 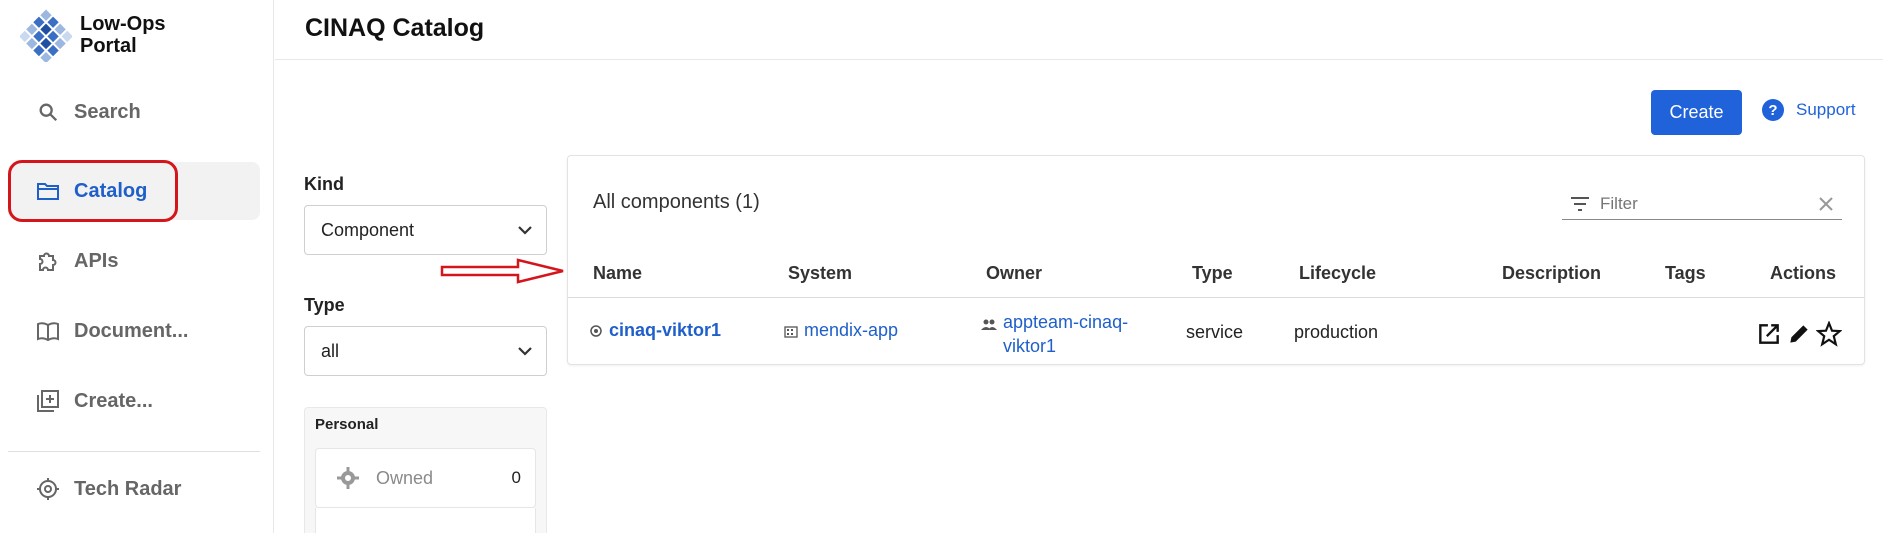 I want to click on filter-input, so click(x=1700, y=203).